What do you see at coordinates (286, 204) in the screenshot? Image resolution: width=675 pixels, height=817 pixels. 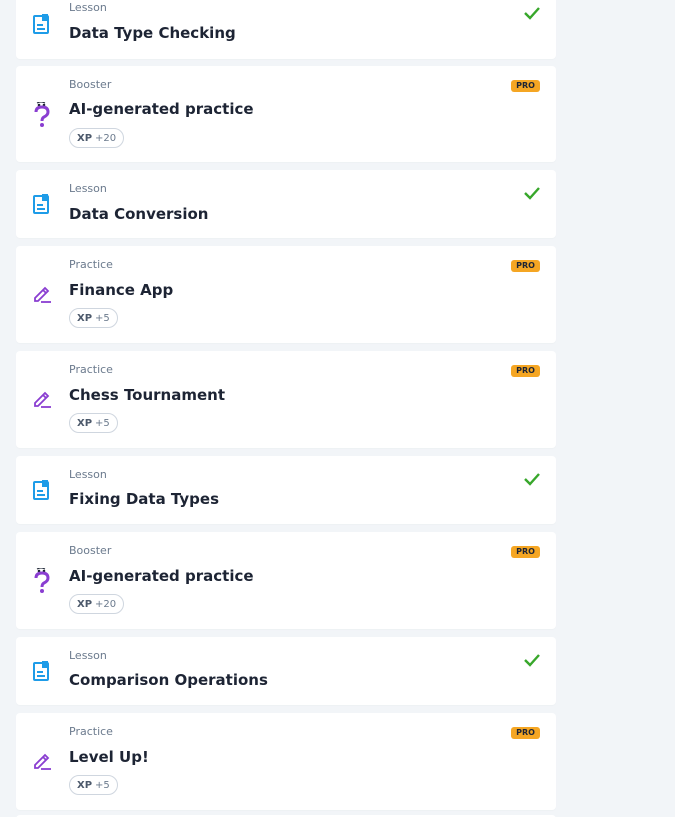 I see `course-item-card: Lesson Data Conversion` at bounding box center [286, 204].